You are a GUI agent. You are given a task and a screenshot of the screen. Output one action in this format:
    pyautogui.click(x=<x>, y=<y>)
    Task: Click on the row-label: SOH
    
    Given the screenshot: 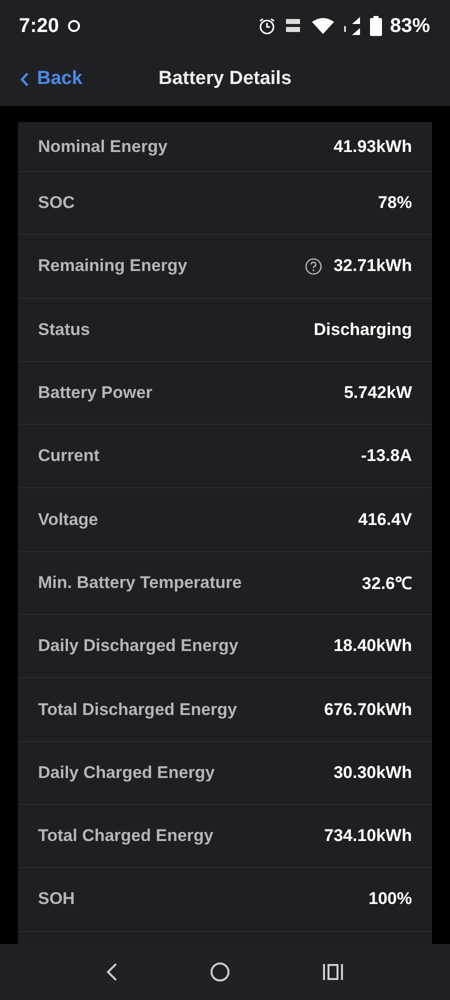 What is the action you would take?
    pyautogui.click(x=57, y=899)
    